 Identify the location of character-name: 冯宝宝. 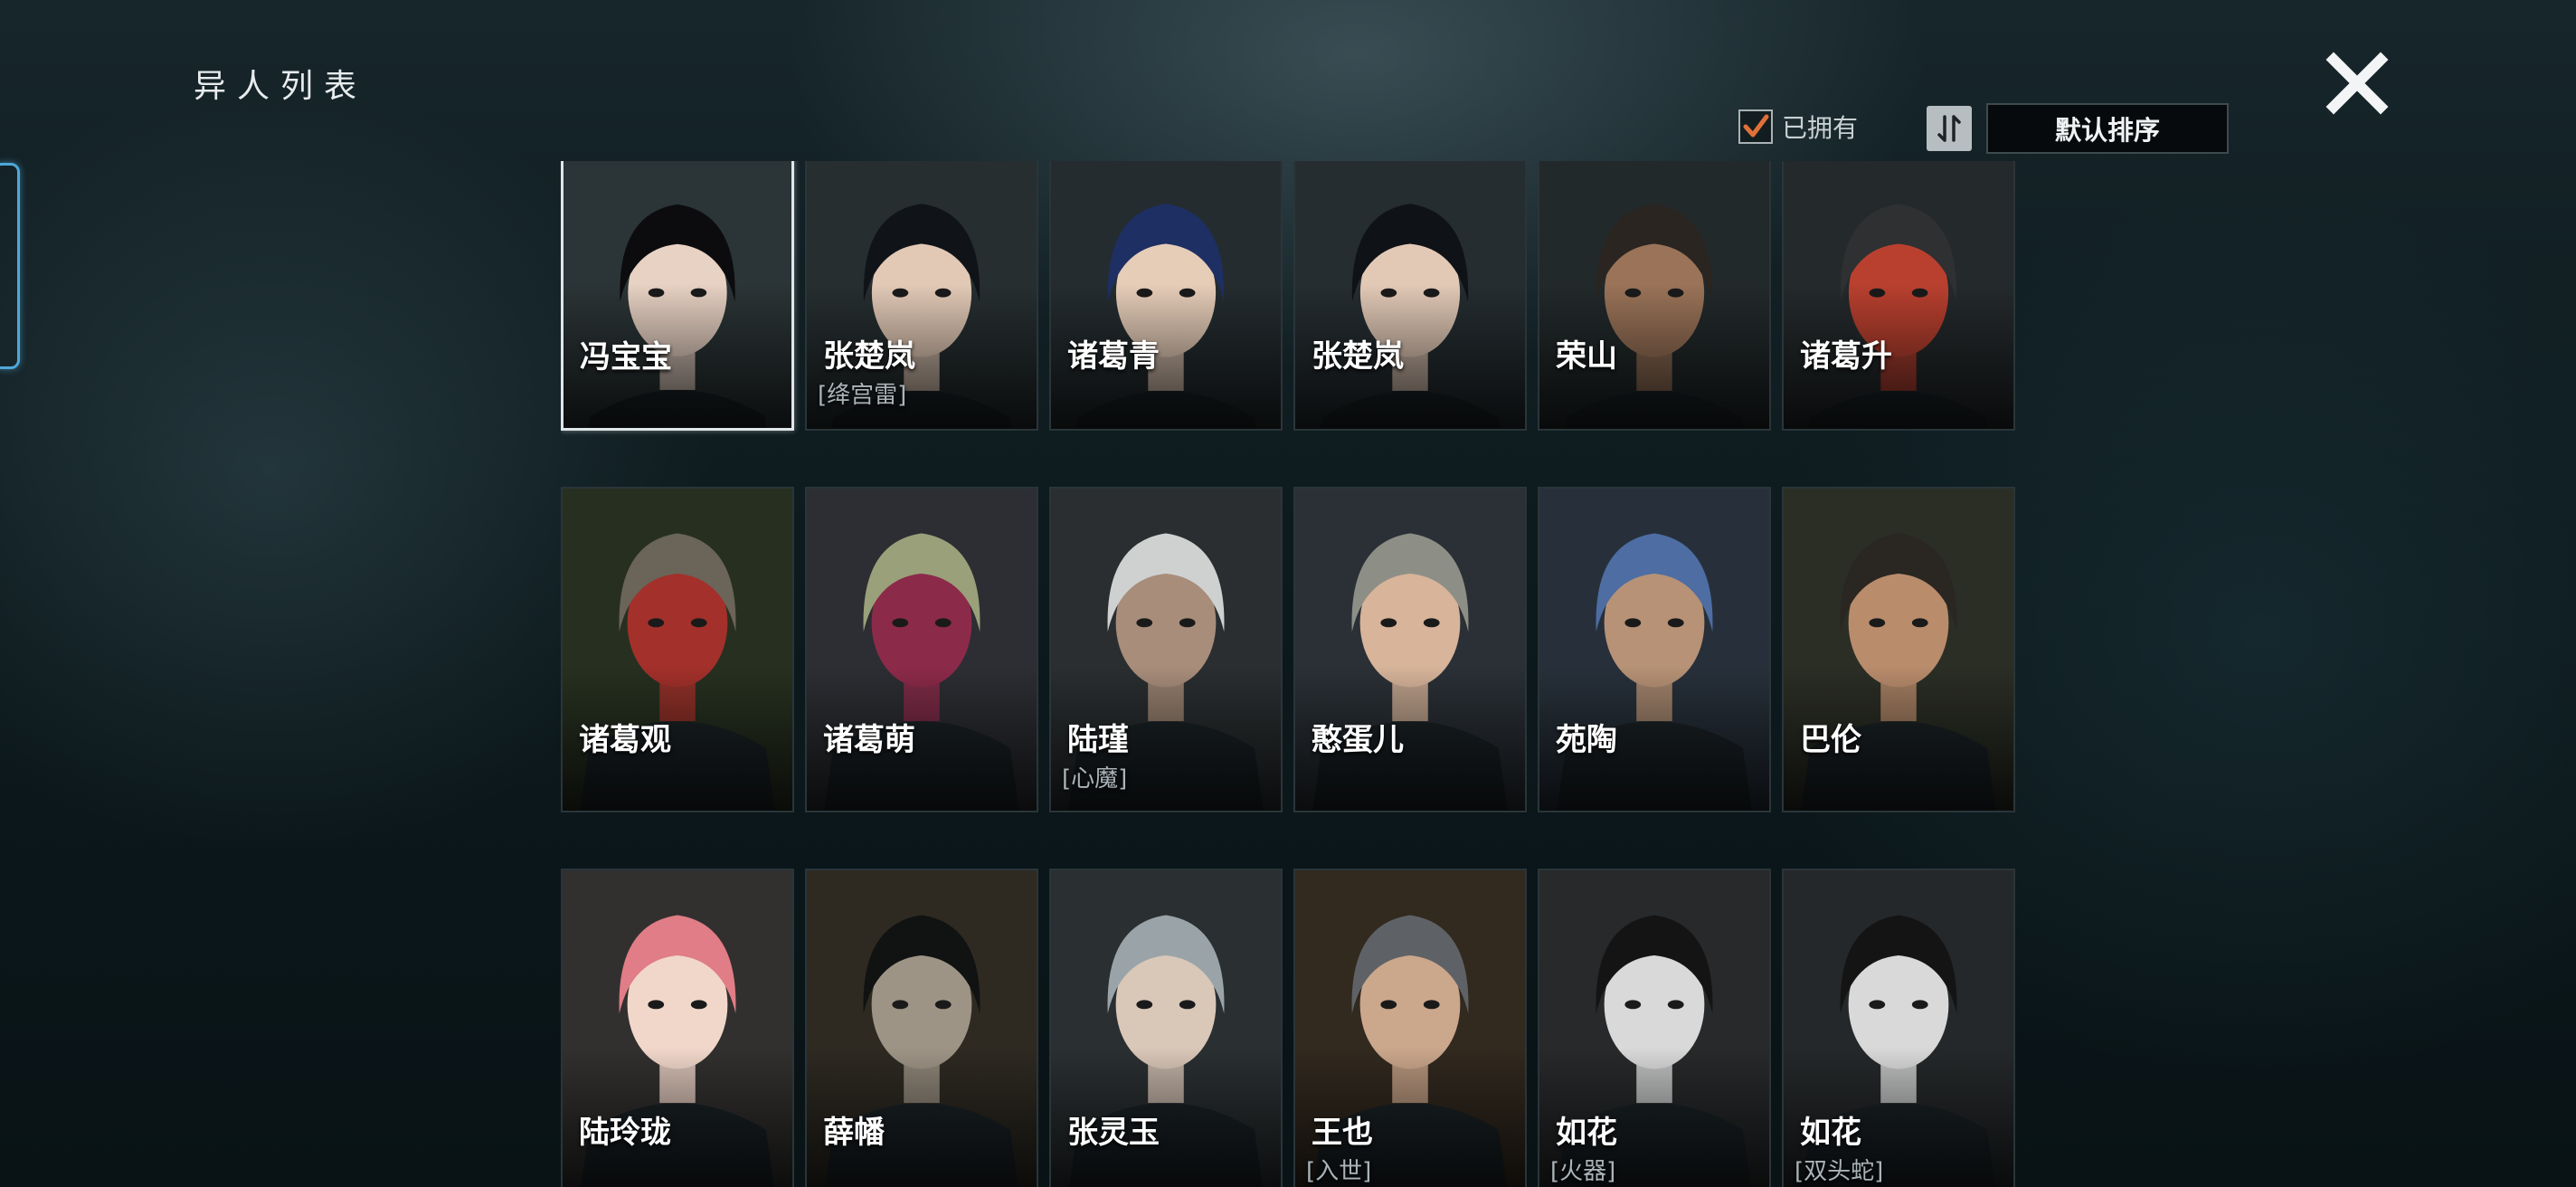
(626, 357).